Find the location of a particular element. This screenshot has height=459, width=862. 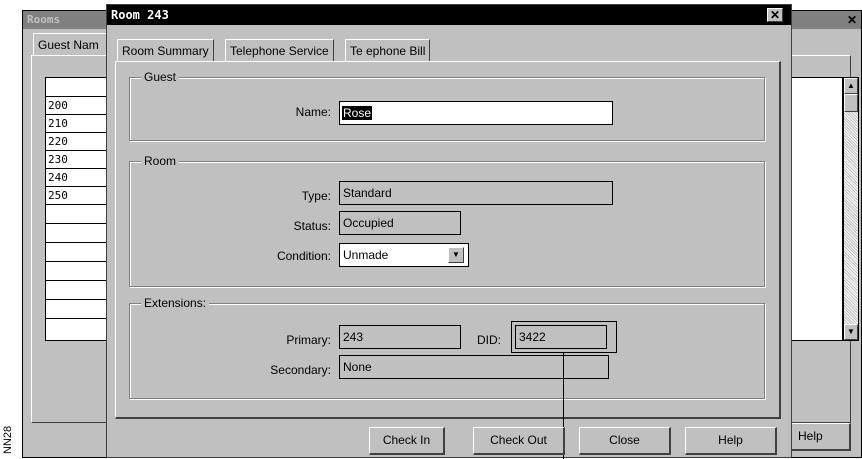

rooms-list: 200 210 220 230 240 250 is located at coordinates (76, 209).